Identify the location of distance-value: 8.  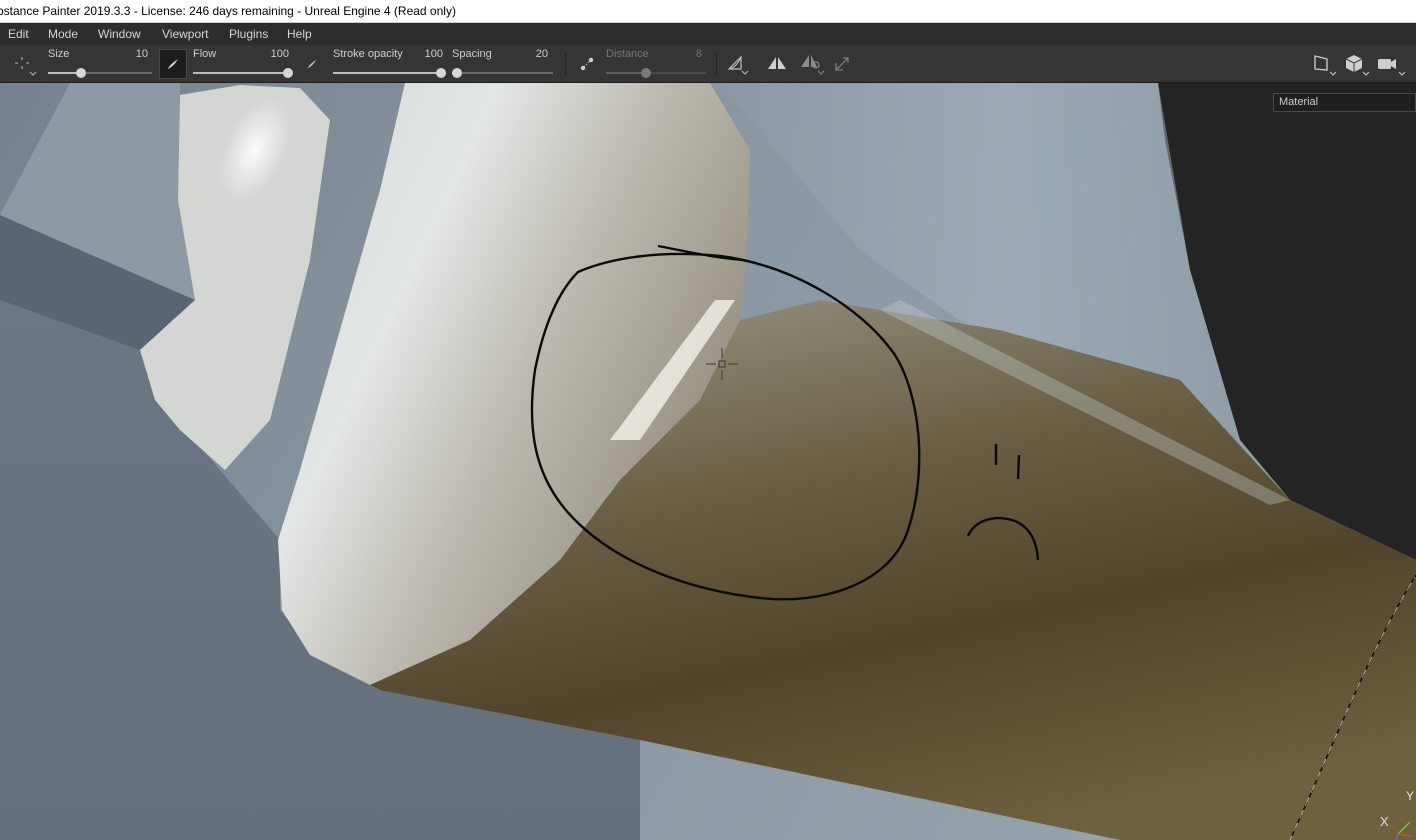
(698, 54).